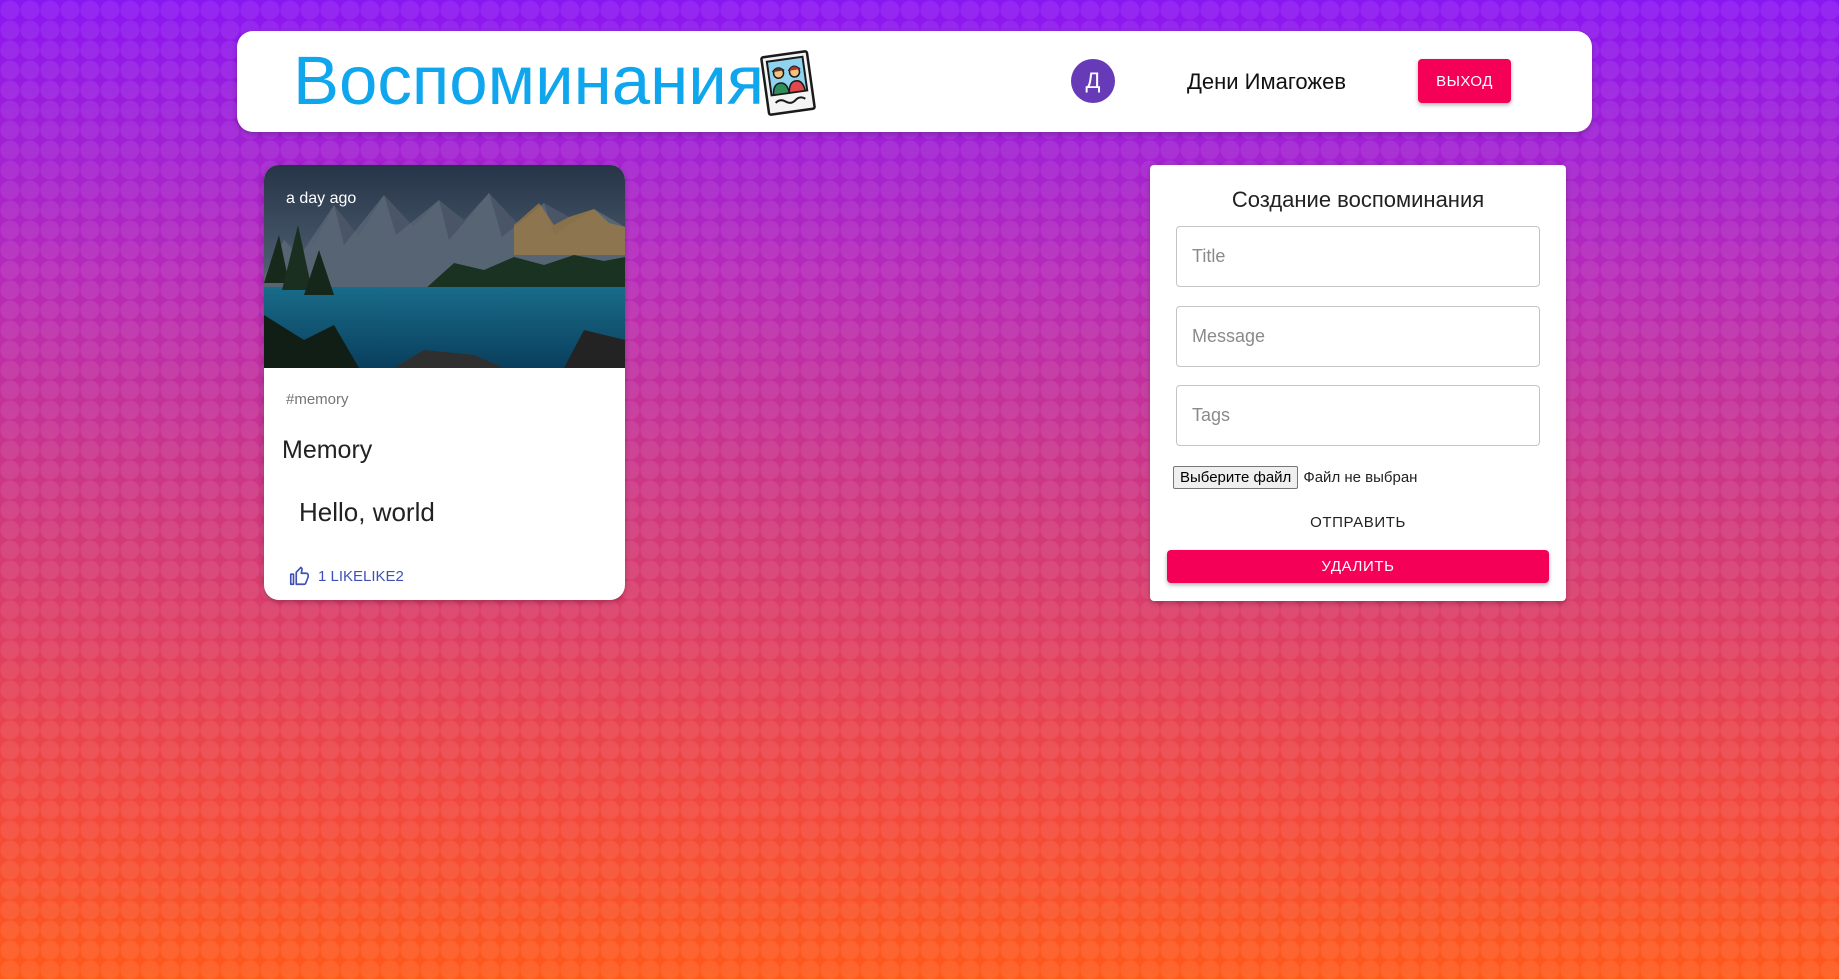  What do you see at coordinates (914, 81) in the screenshot?
I see `app-header: Воспоминания Д Дени Имагожев ВЫХОД` at bounding box center [914, 81].